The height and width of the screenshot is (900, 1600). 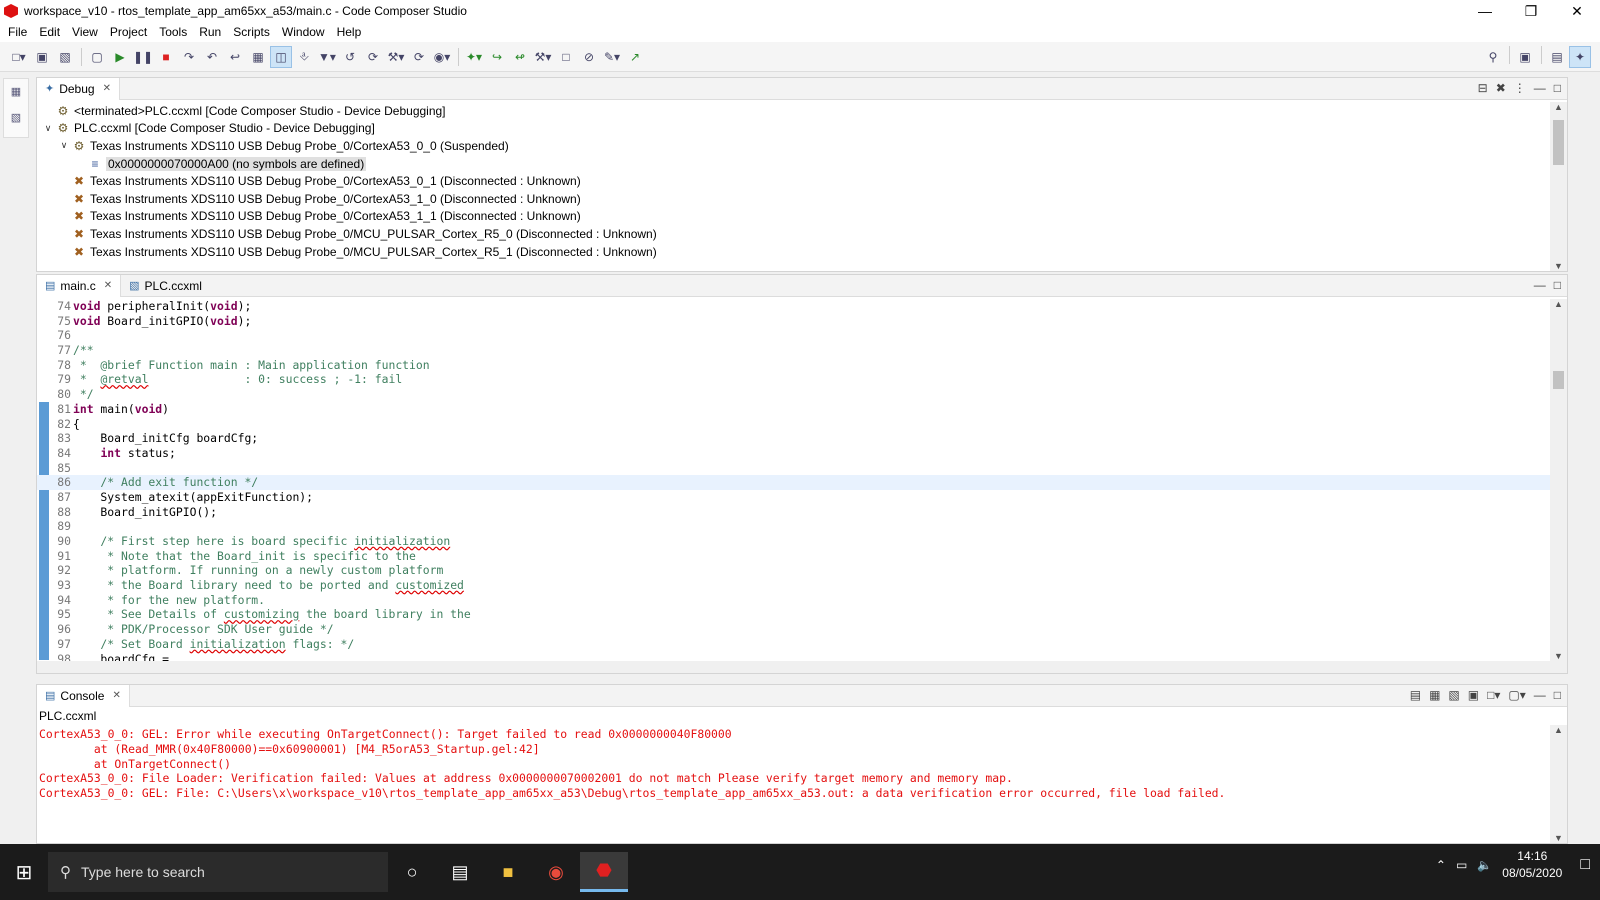 I want to click on file-explorer-icon: ■, so click(x=508, y=872).